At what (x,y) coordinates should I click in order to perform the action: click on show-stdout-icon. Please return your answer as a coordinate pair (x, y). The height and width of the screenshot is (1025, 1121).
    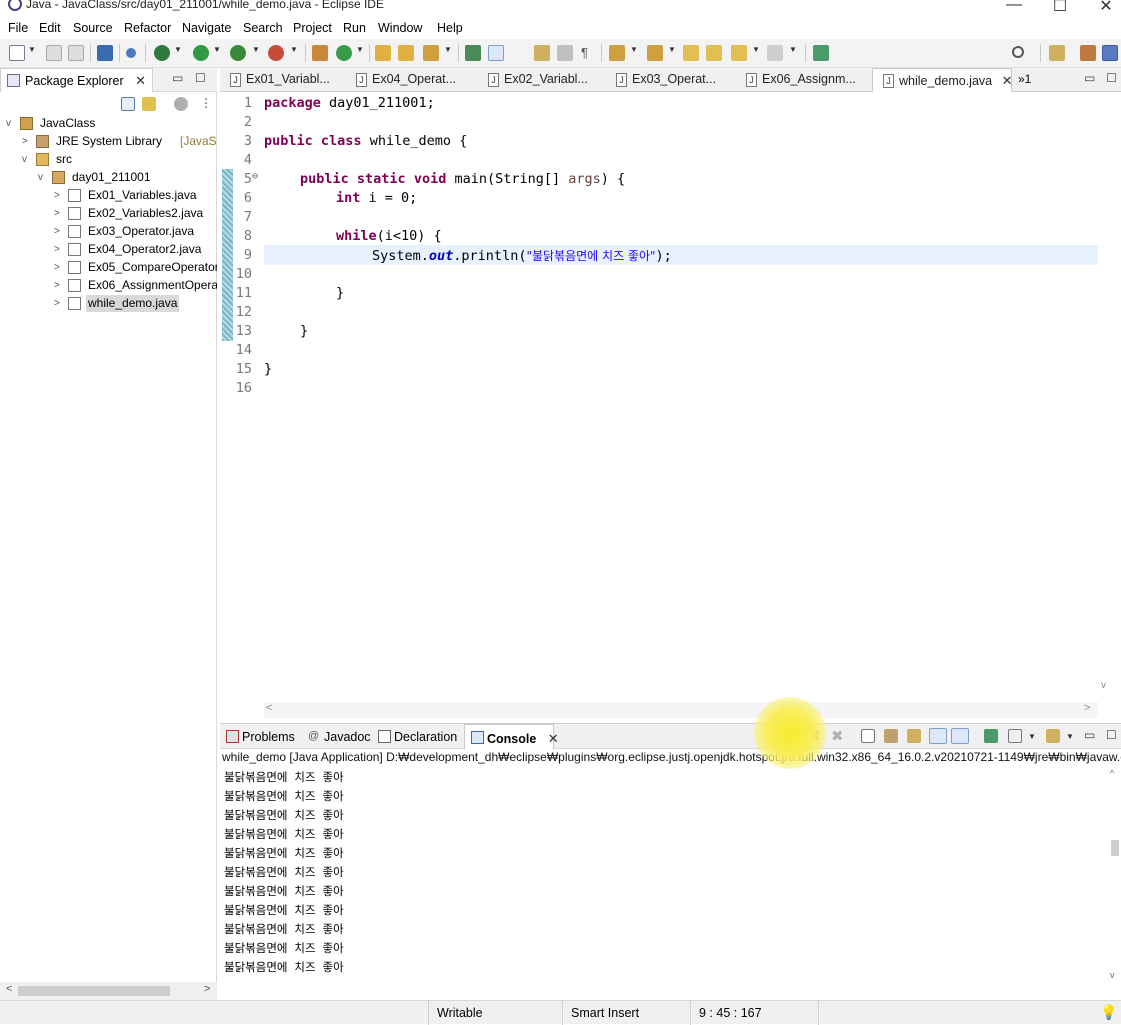
    Looking at the image, I should click on (938, 736).